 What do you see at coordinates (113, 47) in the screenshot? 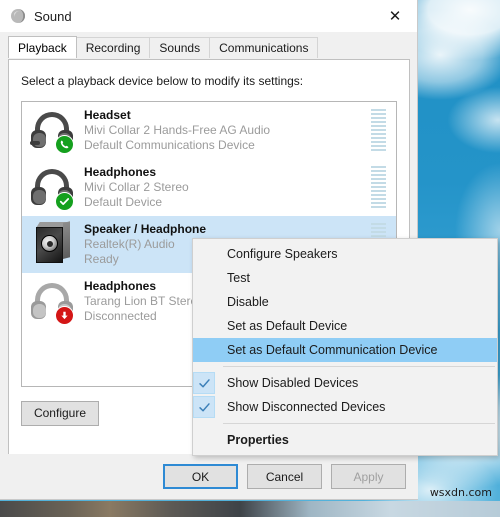
I see `tab-recording: Recording` at bounding box center [113, 47].